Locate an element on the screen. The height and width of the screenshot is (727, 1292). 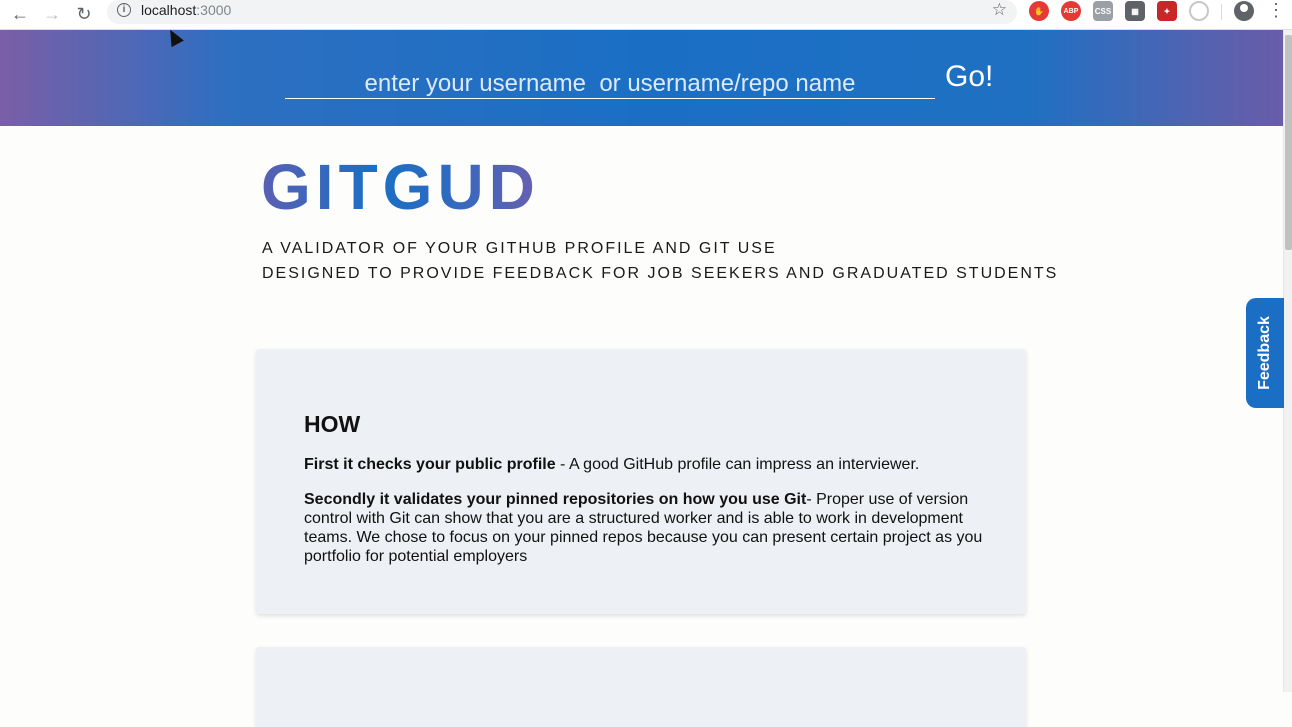
stop-extension-icon: ✋ is located at coordinates (1039, 11).